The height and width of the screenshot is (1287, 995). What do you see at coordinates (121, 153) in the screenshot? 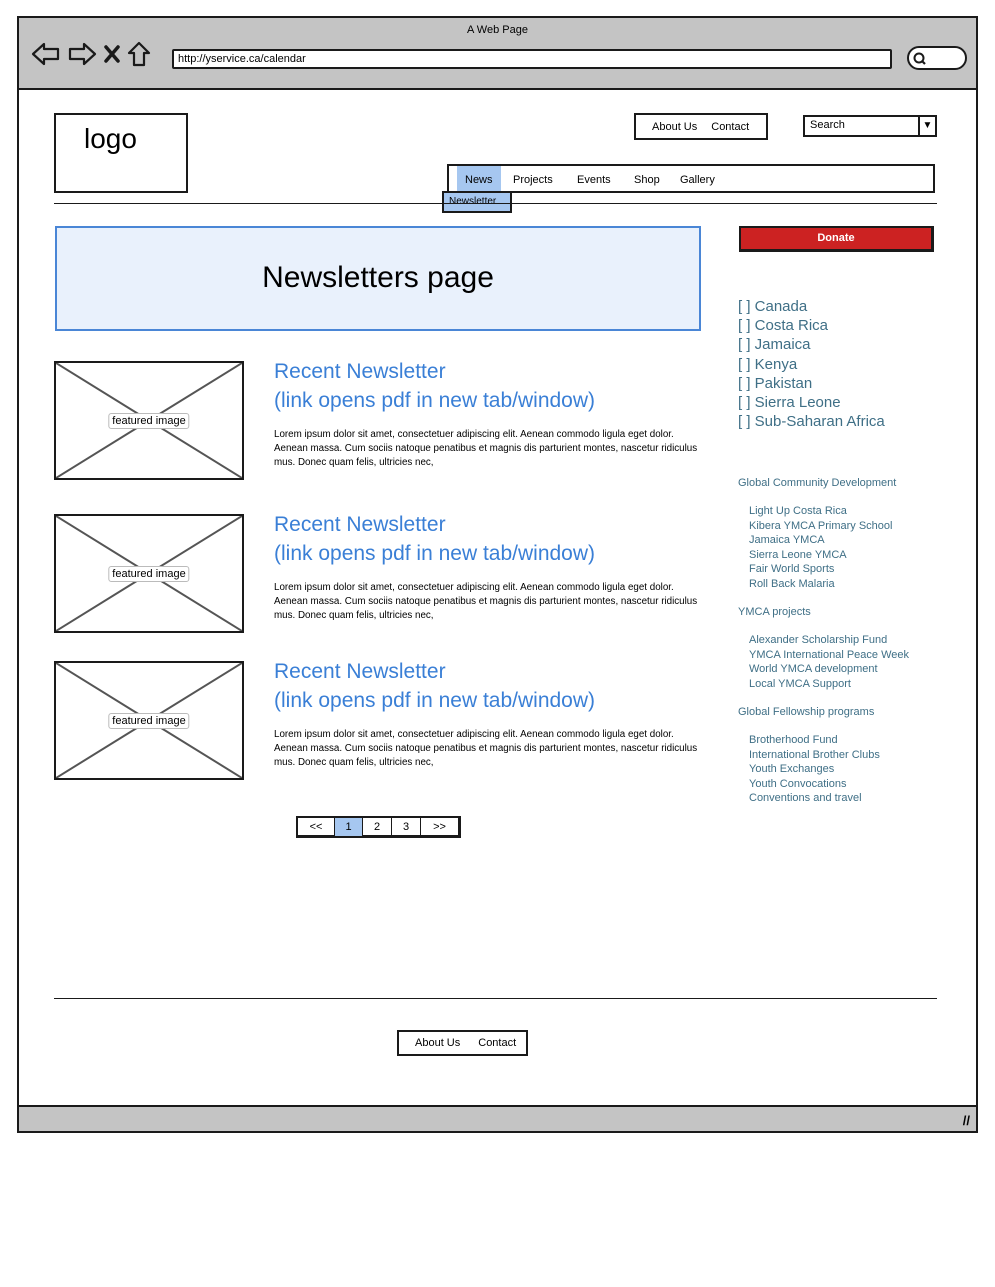
I see `site-logo: logo` at bounding box center [121, 153].